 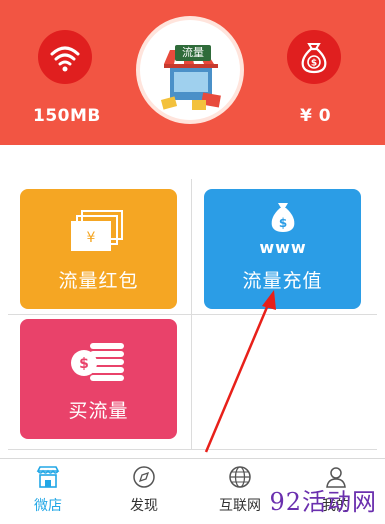 I want to click on tile-recharge: $ www 流量充值, so click(x=282, y=249).